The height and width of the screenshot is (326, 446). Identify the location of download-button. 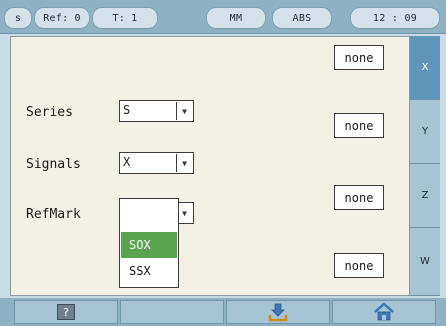
(278, 312).